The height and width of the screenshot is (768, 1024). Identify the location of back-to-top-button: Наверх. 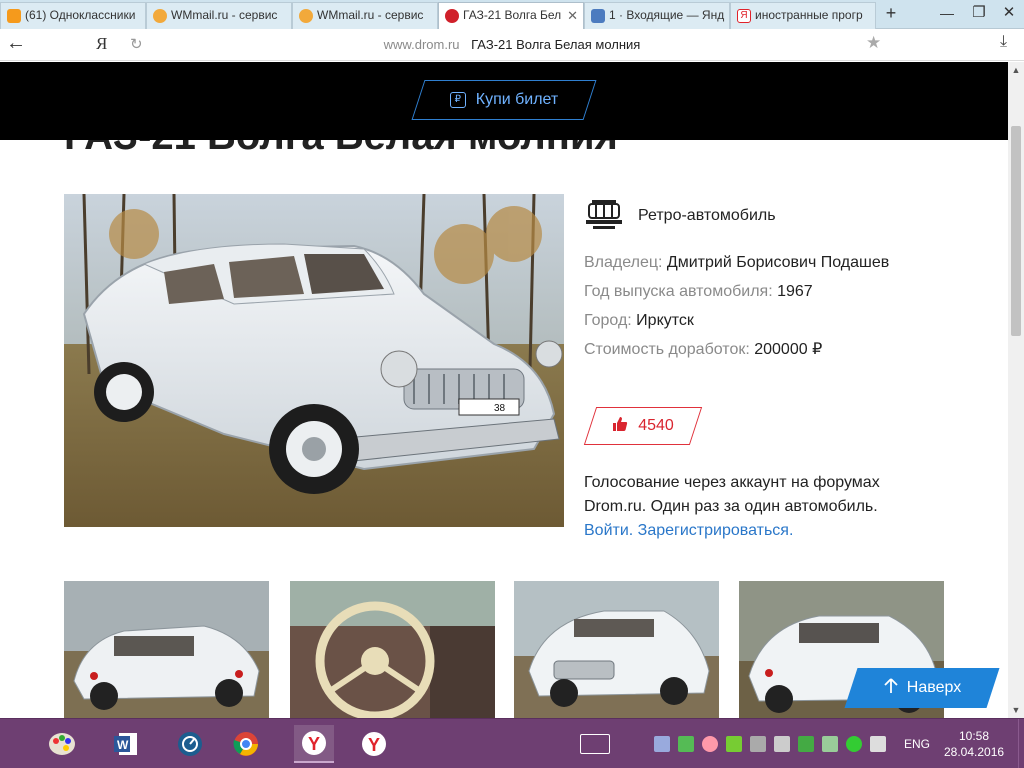
(922, 688).